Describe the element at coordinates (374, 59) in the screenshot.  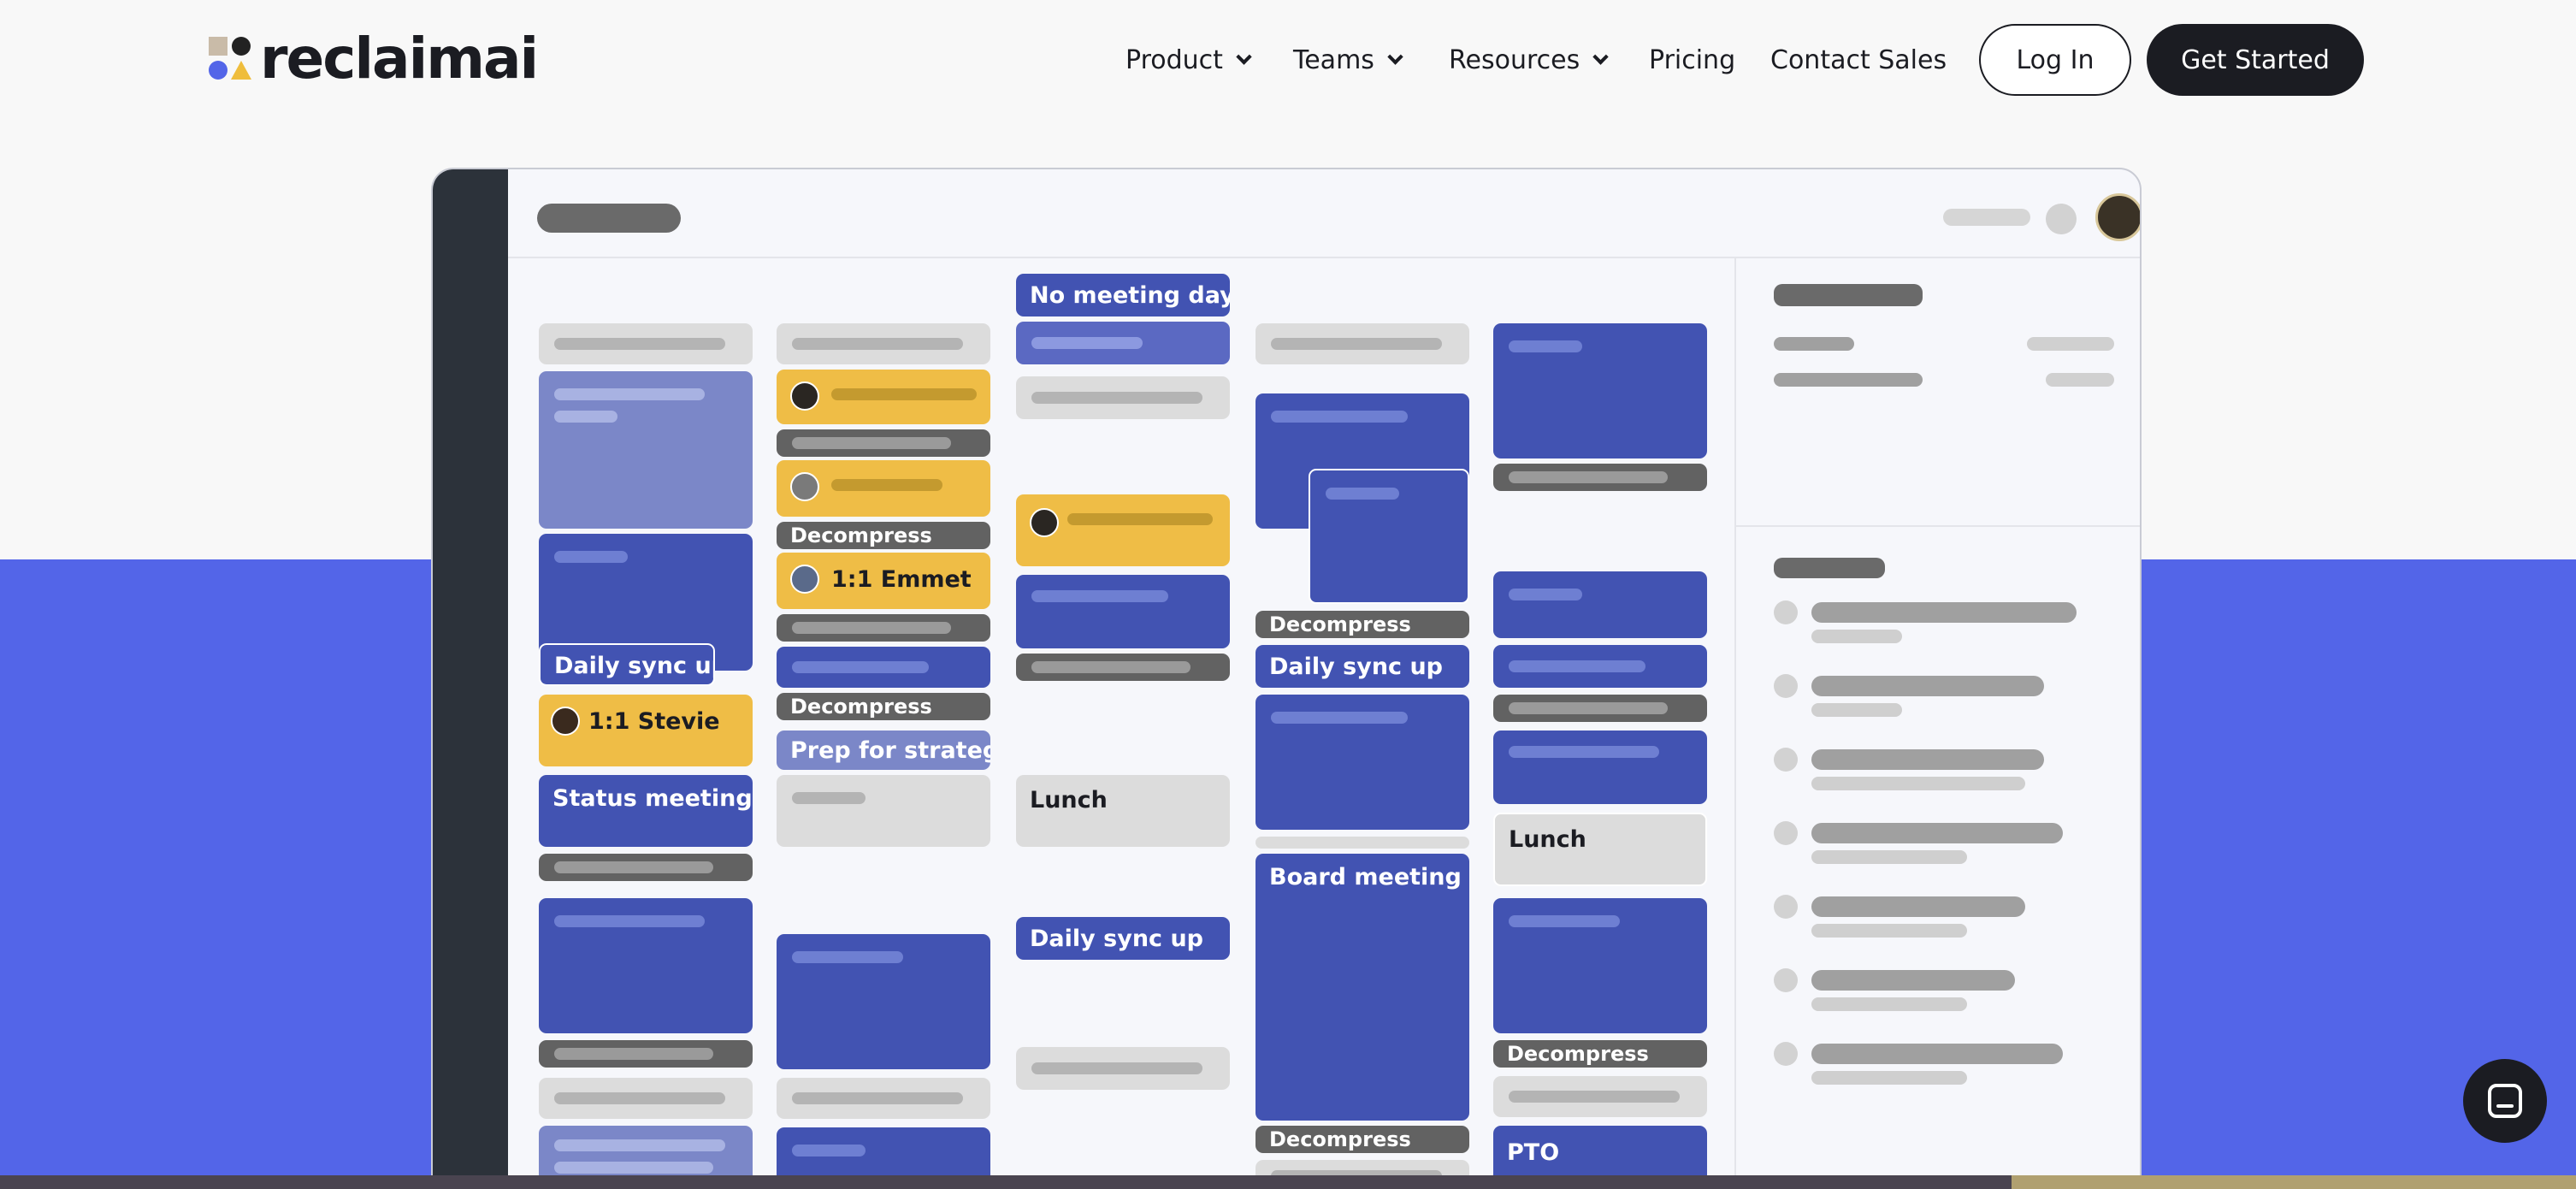
I see `brand-logo: reclaimai` at that location.